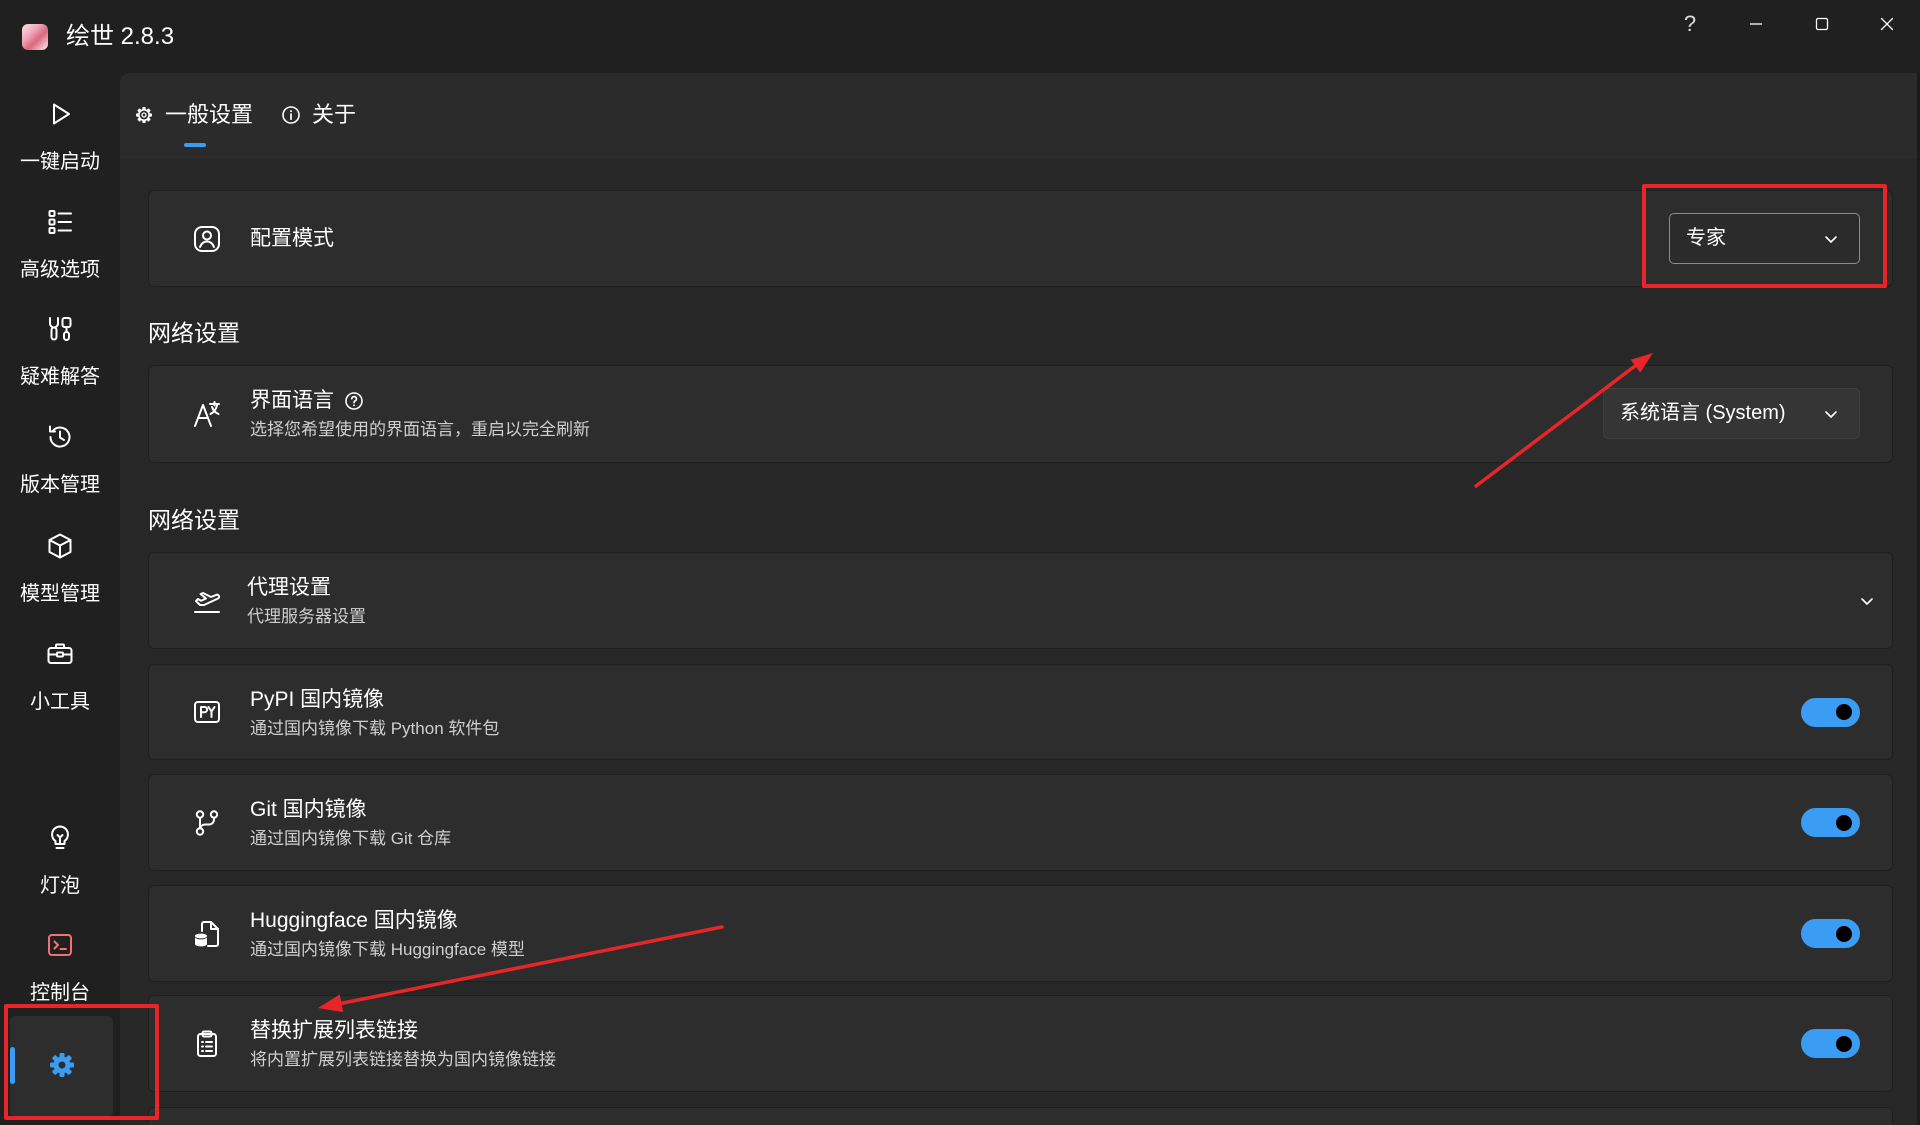 This screenshot has height=1125, width=1920. I want to click on sidebar-item-troubleshoot: 疑难解答, so click(60, 350).